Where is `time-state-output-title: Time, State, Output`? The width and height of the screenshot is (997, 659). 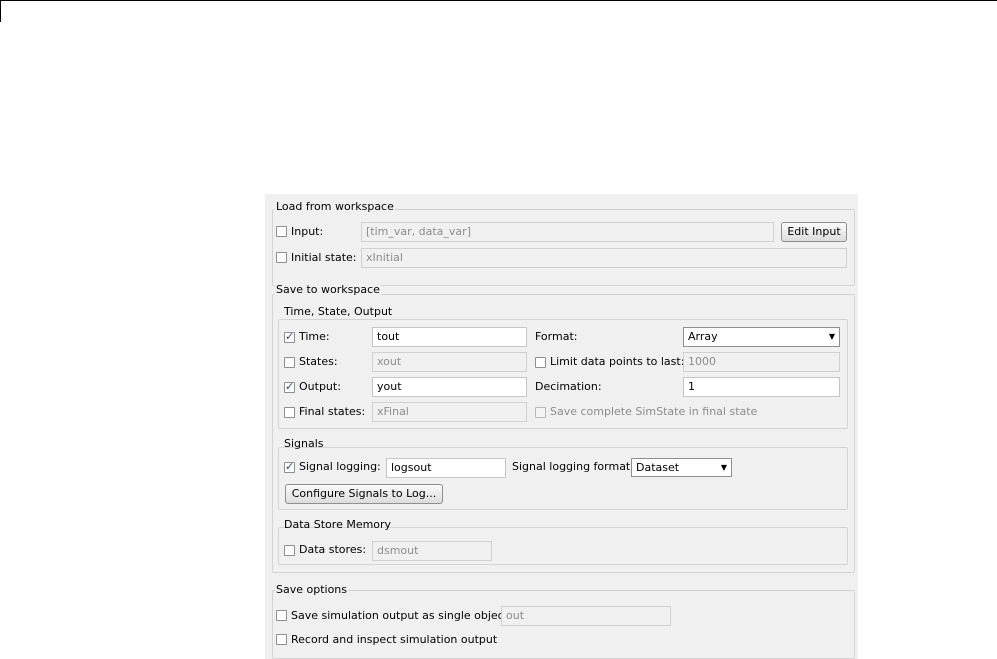
time-state-output-title: Time, State, Output is located at coordinates (338, 311).